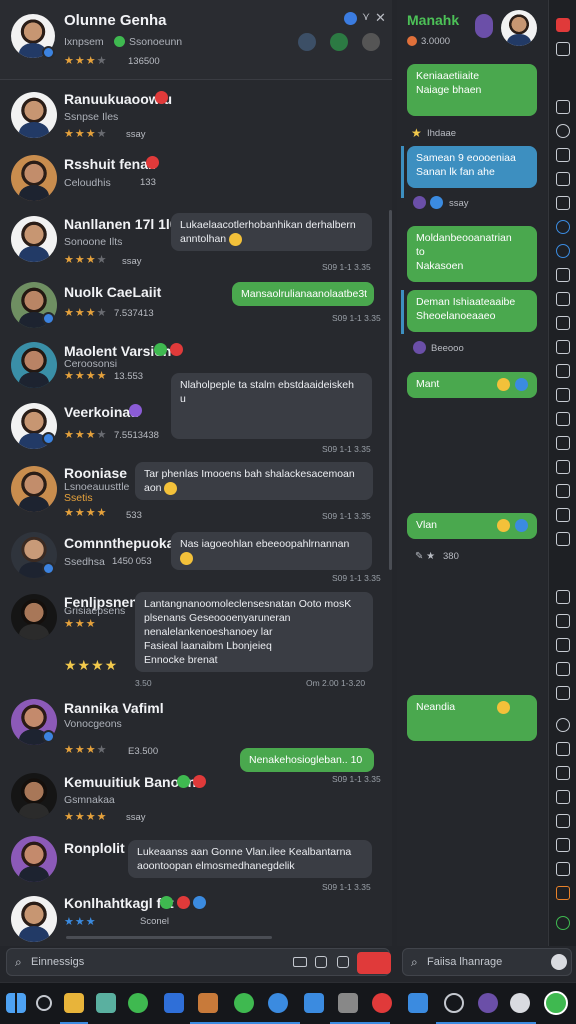 This screenshot has width=576, height=1024. I want to click on card-text: Mant, so click(428, 384).